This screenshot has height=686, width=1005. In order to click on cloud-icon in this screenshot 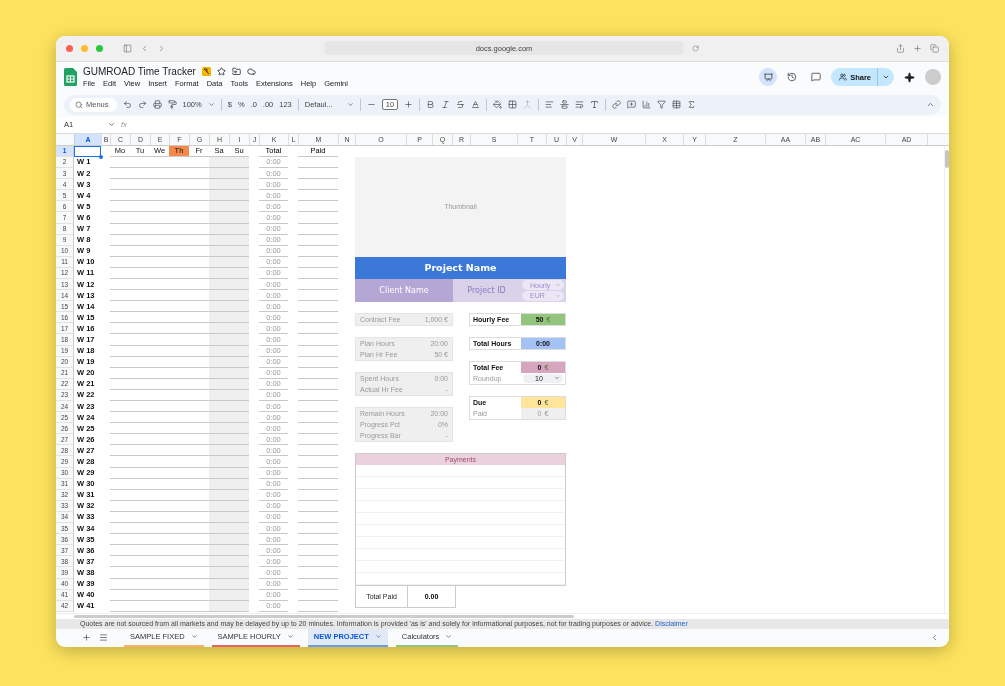, I will do `click(251, 72)`.